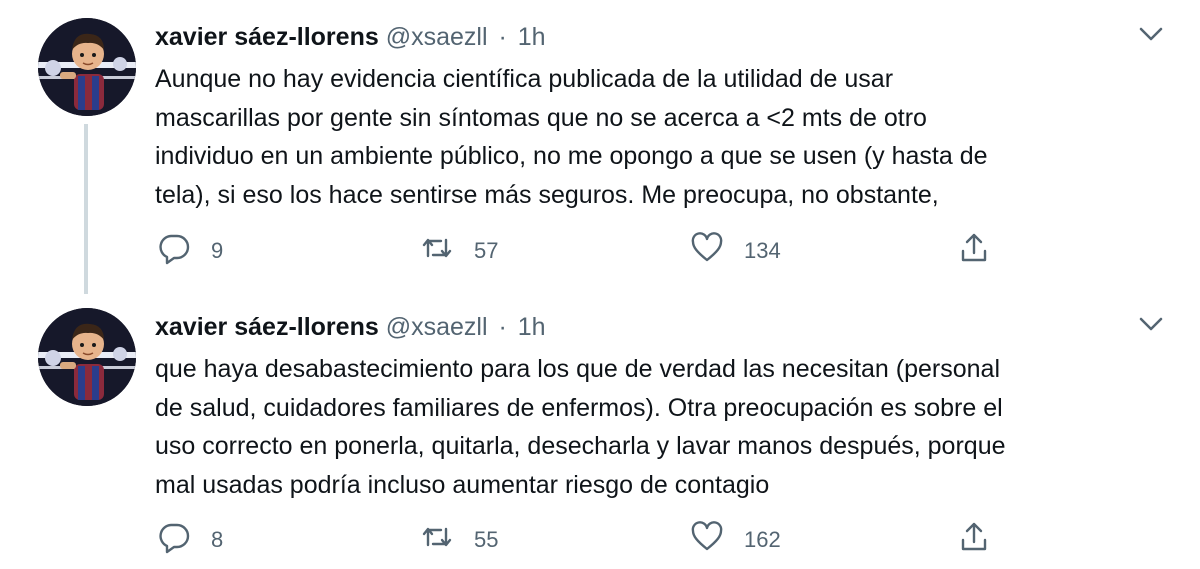  I want to click on like-button: 134, so click(735, 251).